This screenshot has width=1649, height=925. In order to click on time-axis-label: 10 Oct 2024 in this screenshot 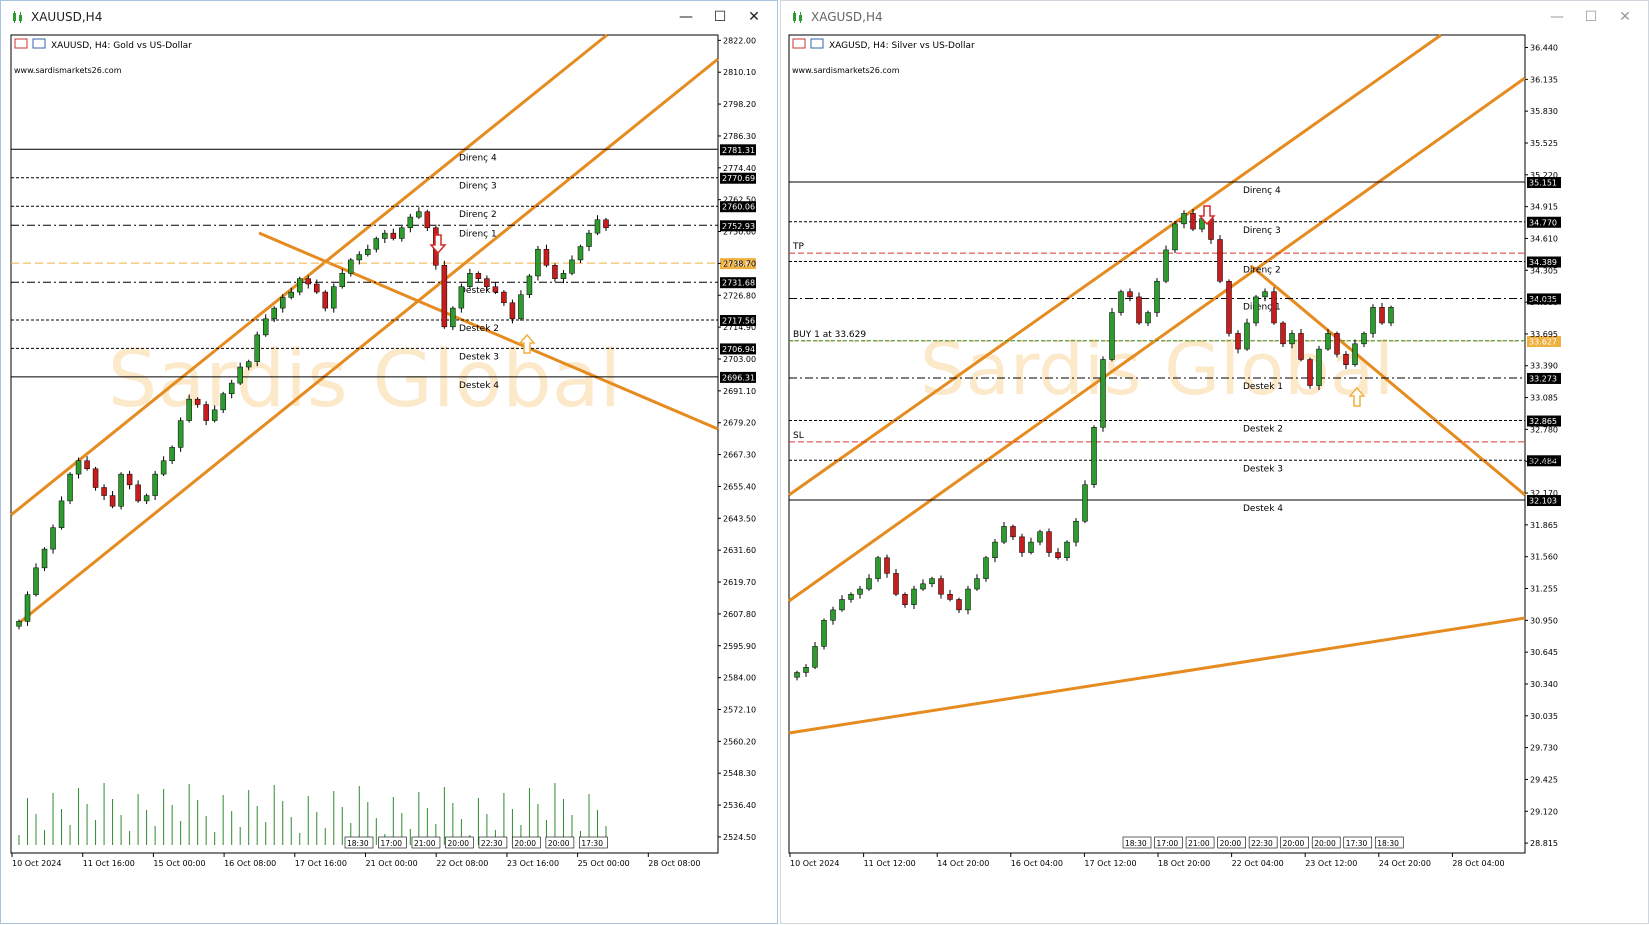, I will do `click(814, 863)`.